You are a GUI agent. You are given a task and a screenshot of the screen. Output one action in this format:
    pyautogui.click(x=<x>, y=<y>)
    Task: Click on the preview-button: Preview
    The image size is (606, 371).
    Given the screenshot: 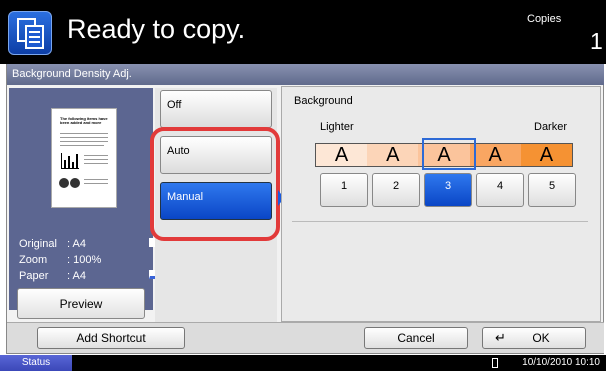 What is the action you would take?
    pyautogui.click(x=81, y=303)
    